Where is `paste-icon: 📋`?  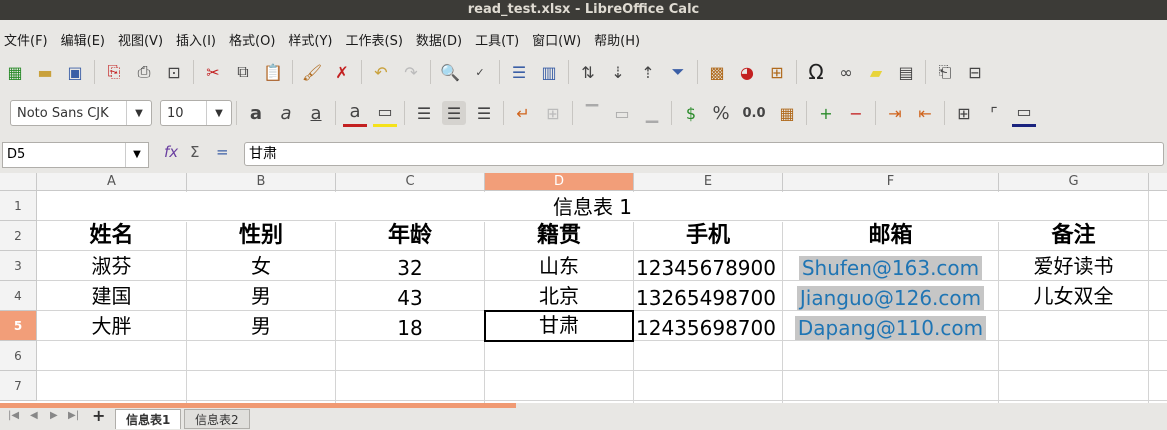 paste-icon: 📋 is located at coordinates (273, 72).